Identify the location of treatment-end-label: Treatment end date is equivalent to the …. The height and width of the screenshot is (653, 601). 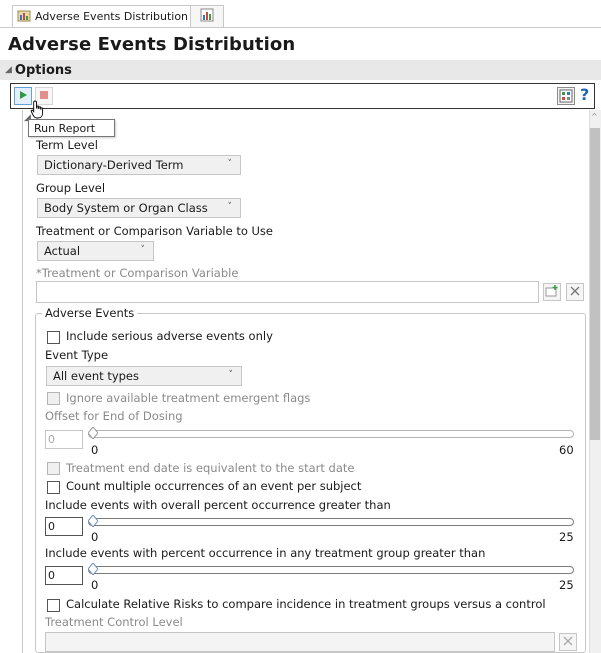
(210, 468).